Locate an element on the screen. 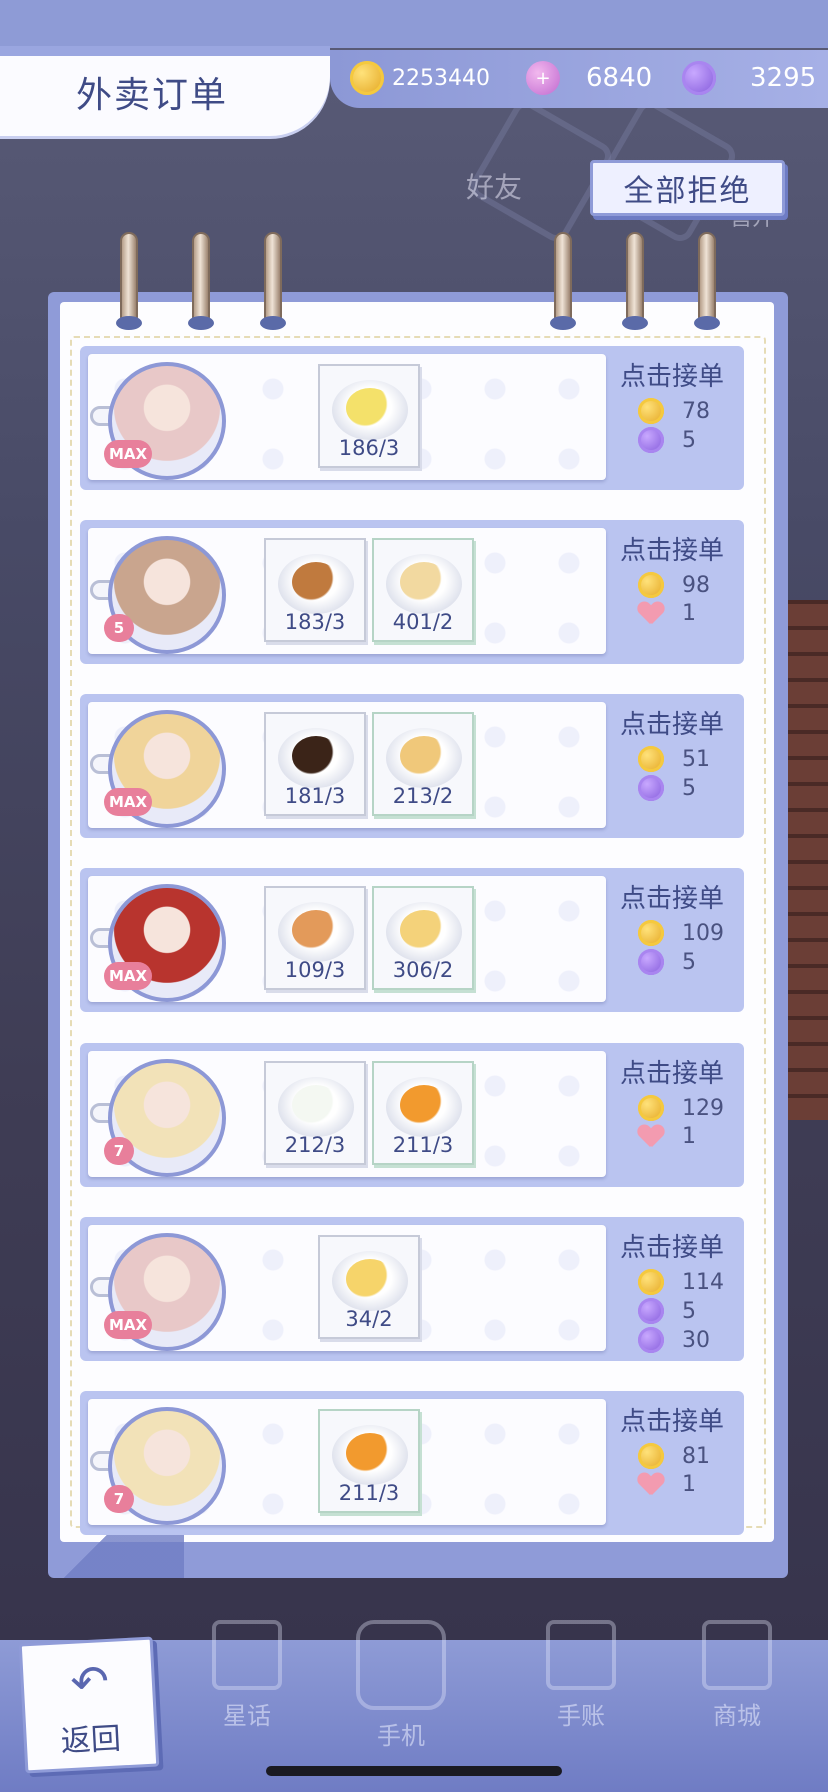  nav-star-talk: 星话 is located at coordinates (247, 1675).